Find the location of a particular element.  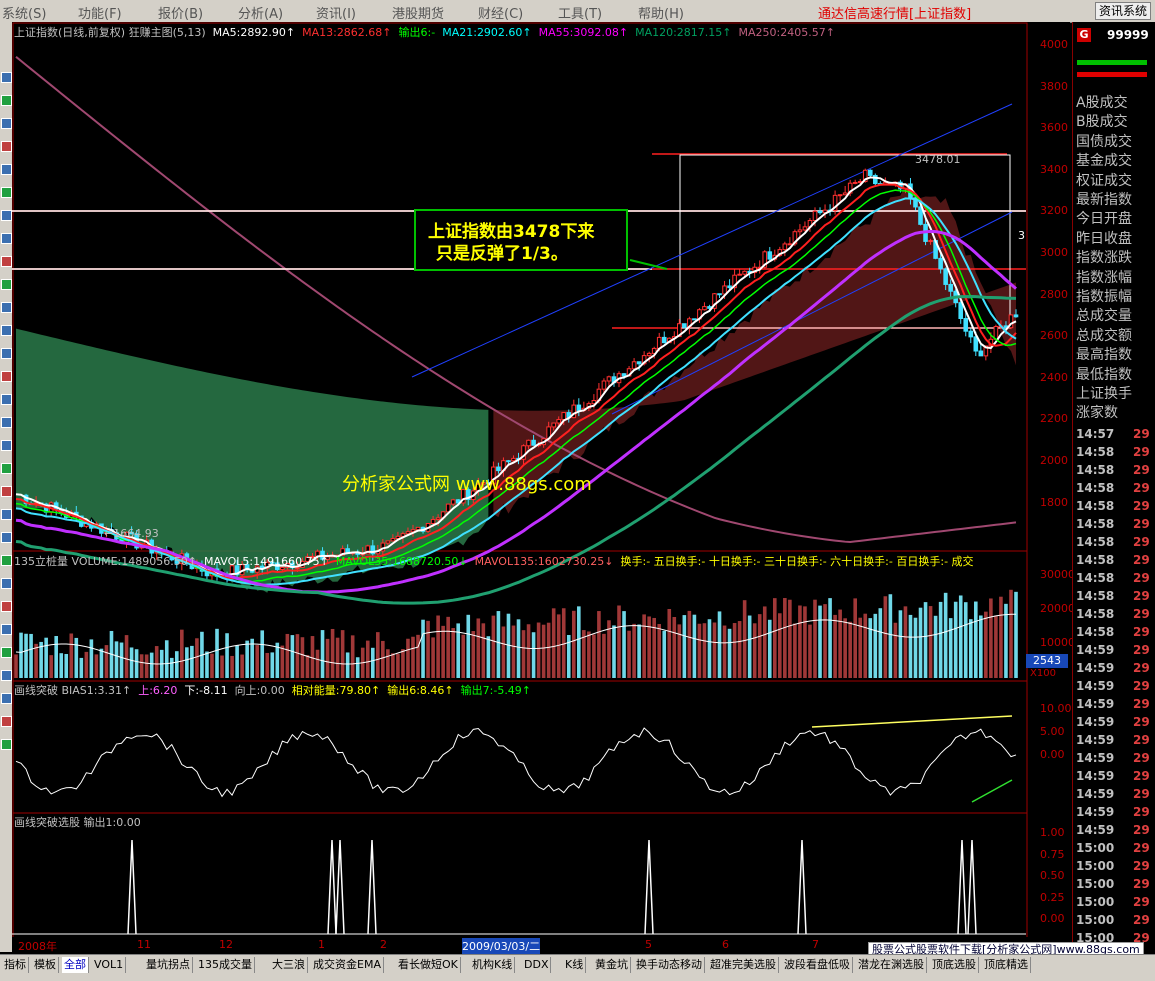

x-tick-label: 2009/03/03/二 is located at coordinates (501, 946).